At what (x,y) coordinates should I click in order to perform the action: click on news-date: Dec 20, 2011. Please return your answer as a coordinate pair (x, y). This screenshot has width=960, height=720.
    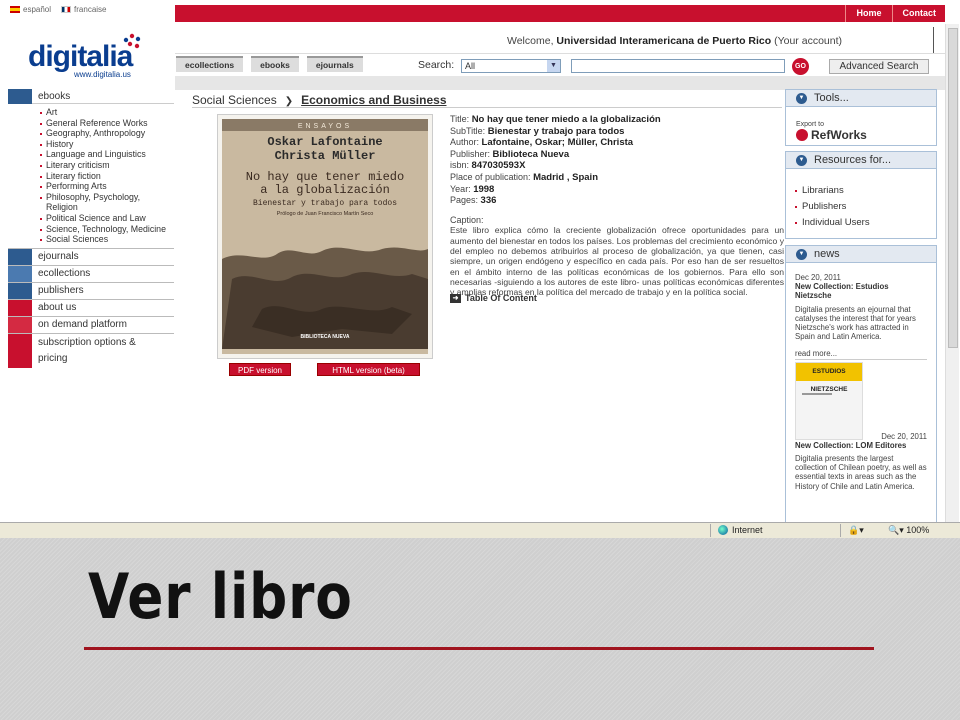
    Looking at the image, I should click on (818, 277).